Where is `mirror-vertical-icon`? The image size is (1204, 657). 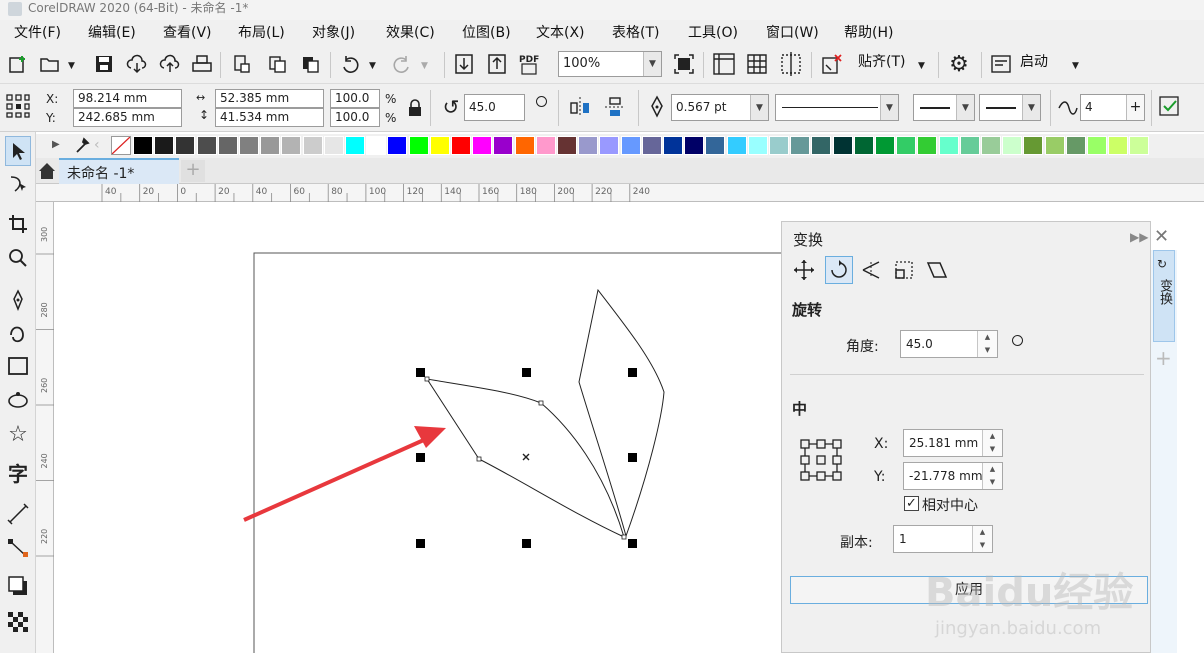
mirror-vertical-icon is located at coordinates (615, 107).